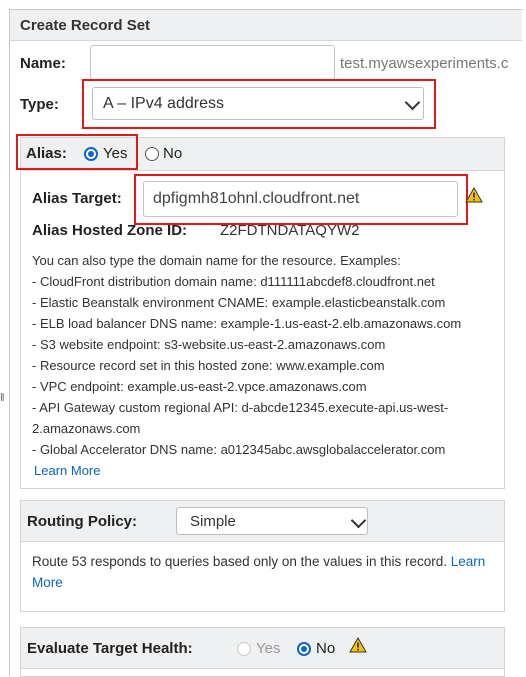  I want to click on name-domain-suffix: test.myawsexperiments.c, so click(424, 63).